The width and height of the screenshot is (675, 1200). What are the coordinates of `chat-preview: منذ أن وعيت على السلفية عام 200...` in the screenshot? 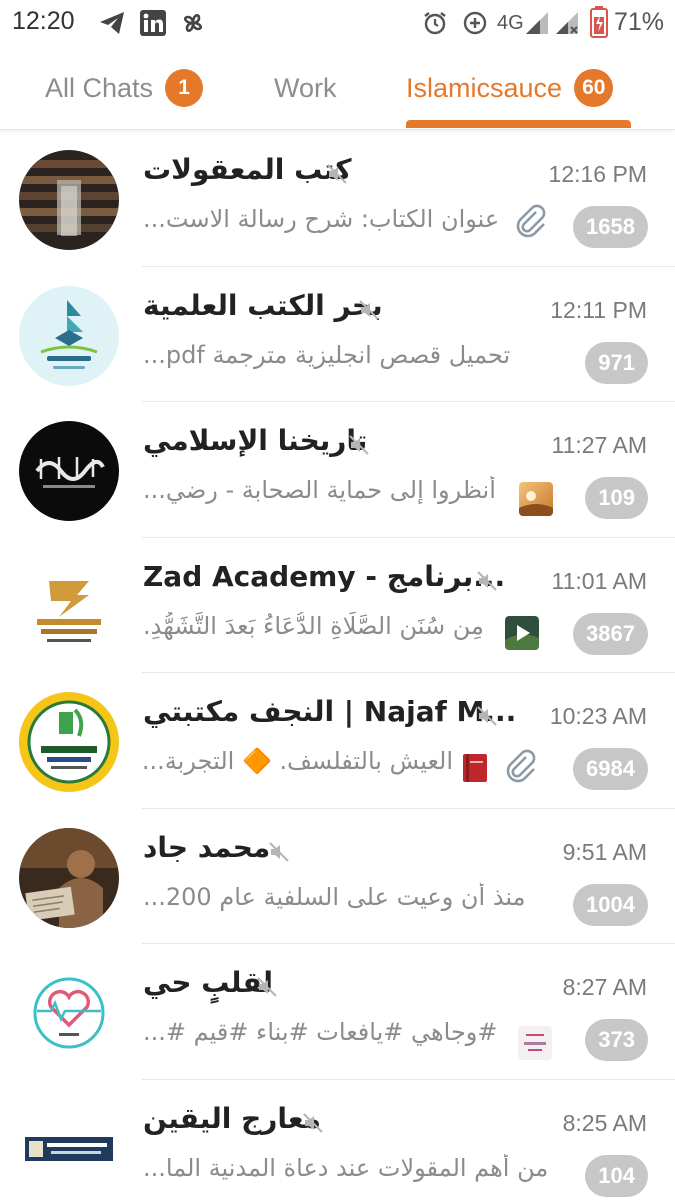 It's located at (334, 896).